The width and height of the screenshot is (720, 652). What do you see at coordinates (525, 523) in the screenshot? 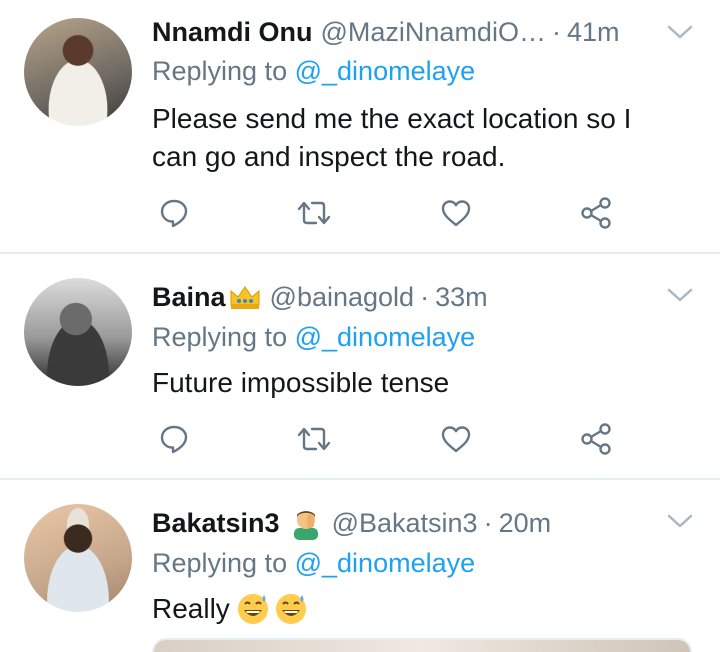
I see `timestamp: 20m` at bounding box center [525, 523].